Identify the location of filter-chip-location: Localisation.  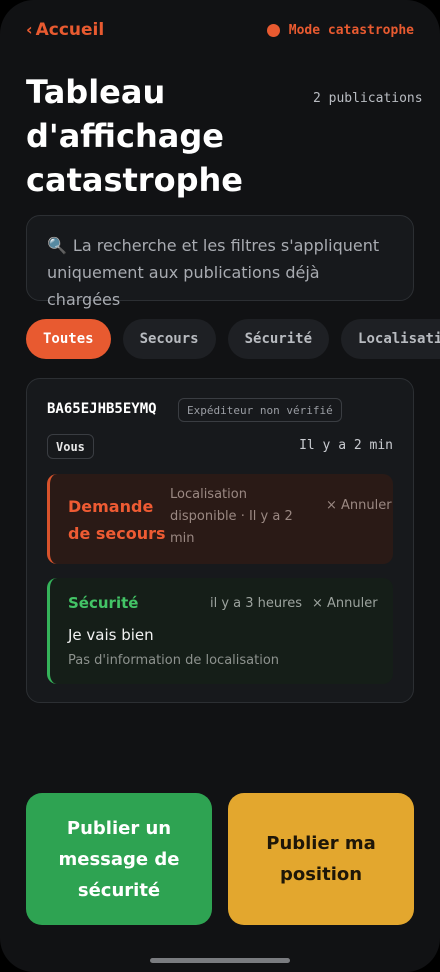
(390, 339).